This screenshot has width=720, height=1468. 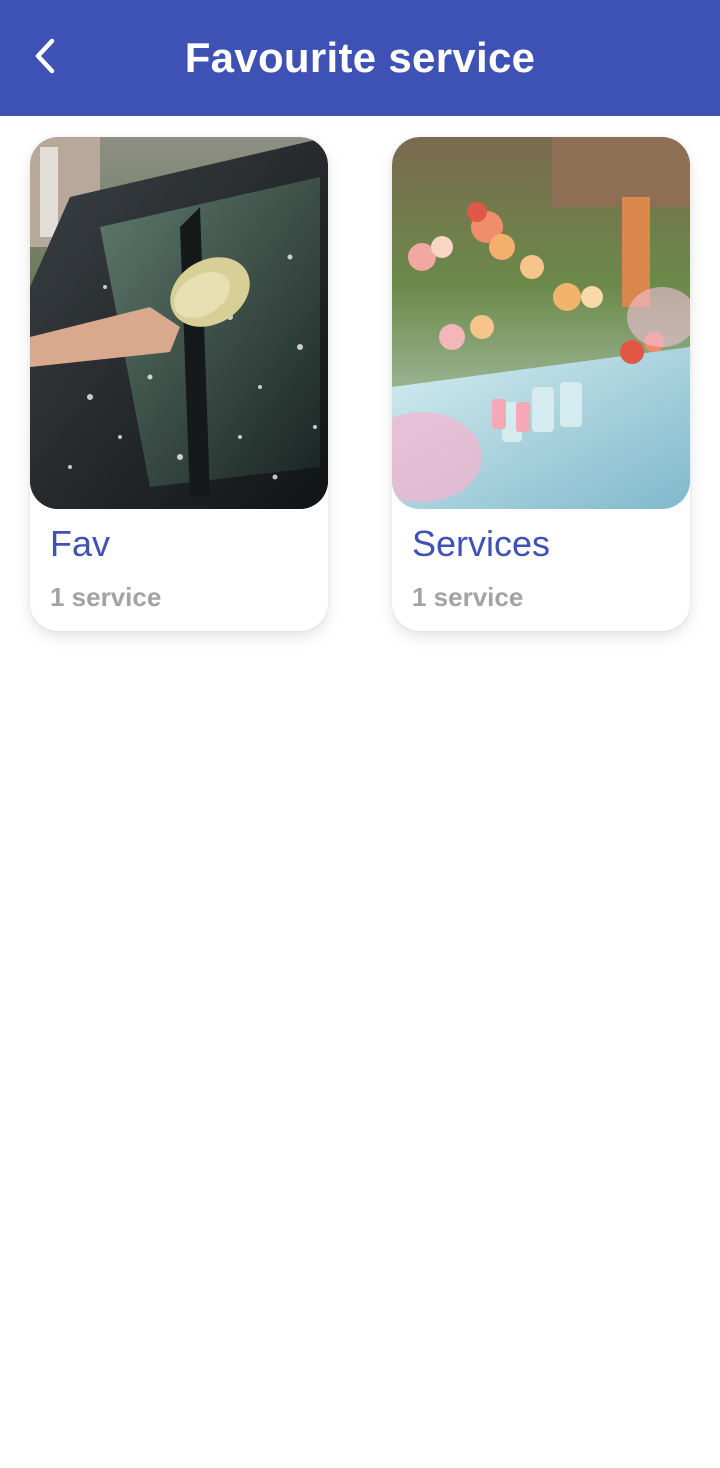 I want to click on category-card-services: Services 1 service, so click(x=541, y=384).